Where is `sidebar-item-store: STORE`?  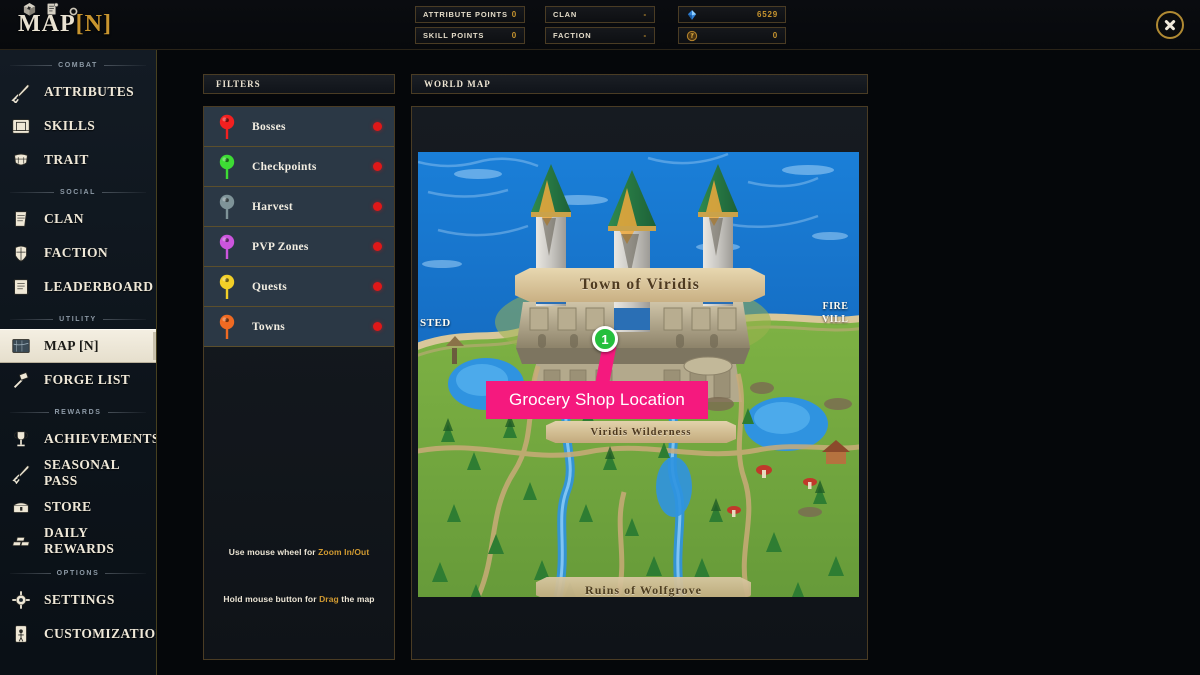
sidebar-item-store: STORE is located at coordinates (78, 507).